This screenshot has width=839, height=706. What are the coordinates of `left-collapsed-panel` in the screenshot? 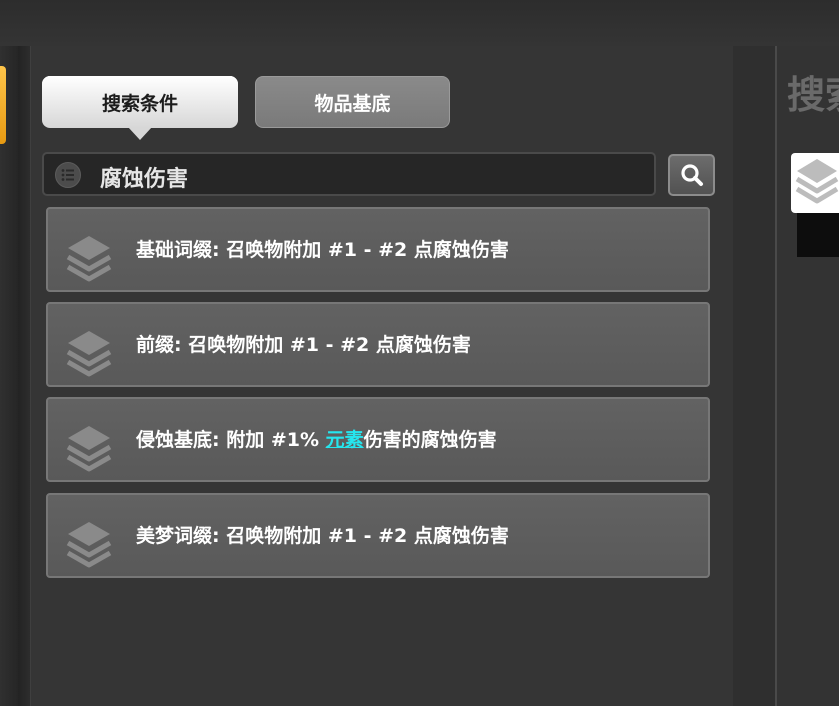 It's located at (9, 376).